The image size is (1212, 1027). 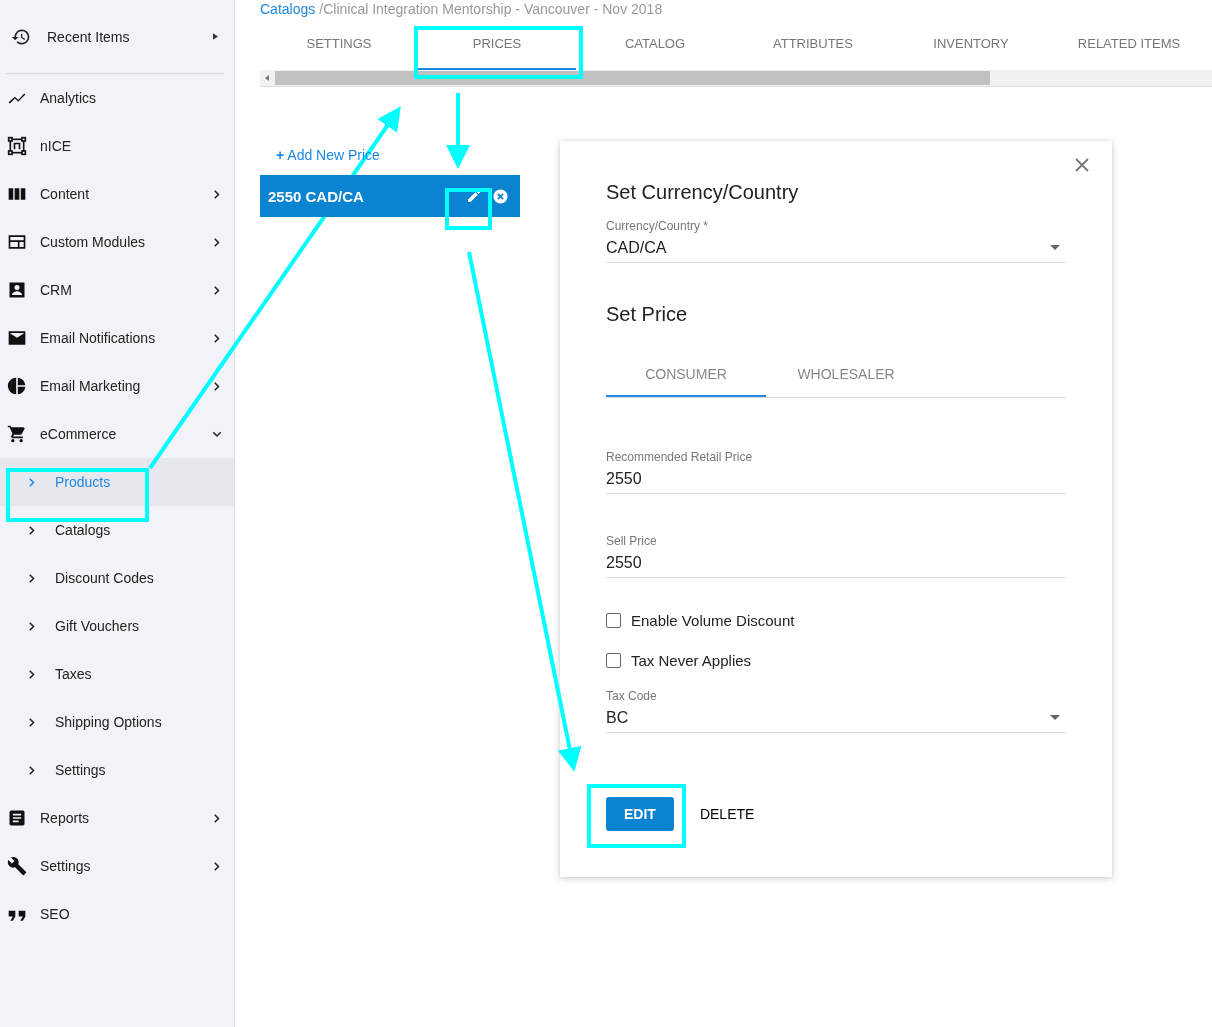 I want to click on edit-button: EDIT, so click(x=640, y=814).